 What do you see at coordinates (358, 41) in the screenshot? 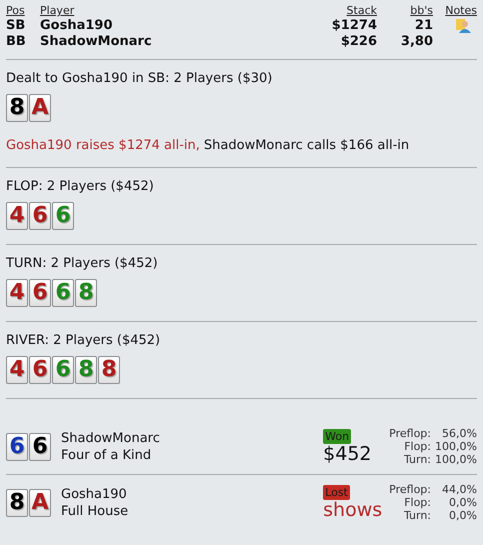
I see `stack-amount: $226` at bounding box center [358, 41].